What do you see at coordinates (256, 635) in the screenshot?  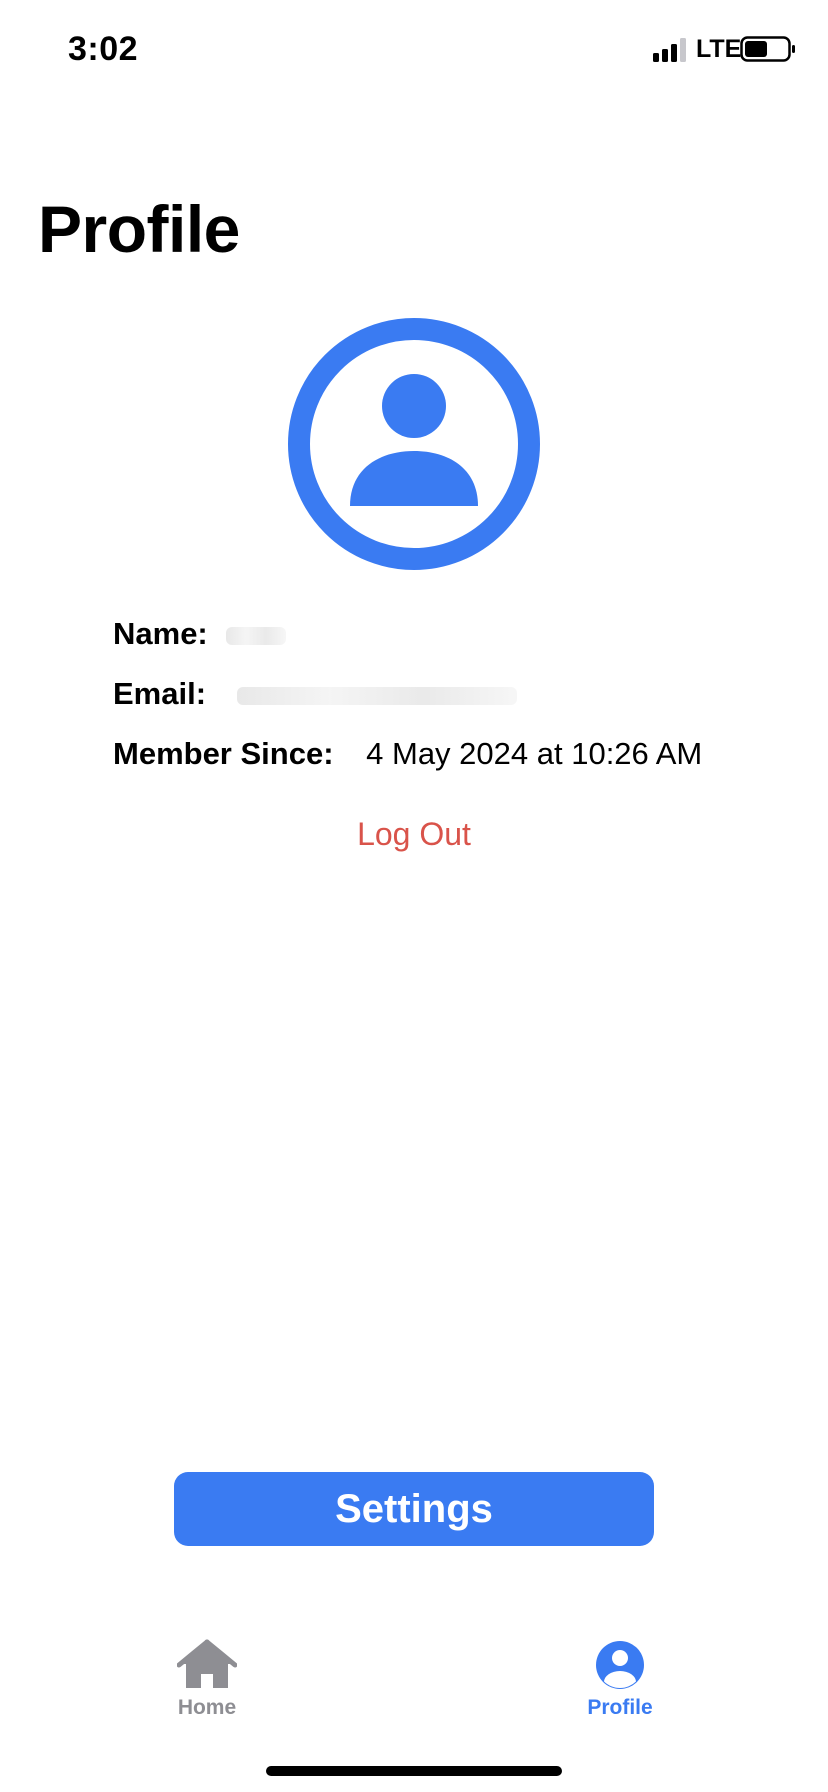 I see `redacted-name-value` at bounding box center [256, 635].